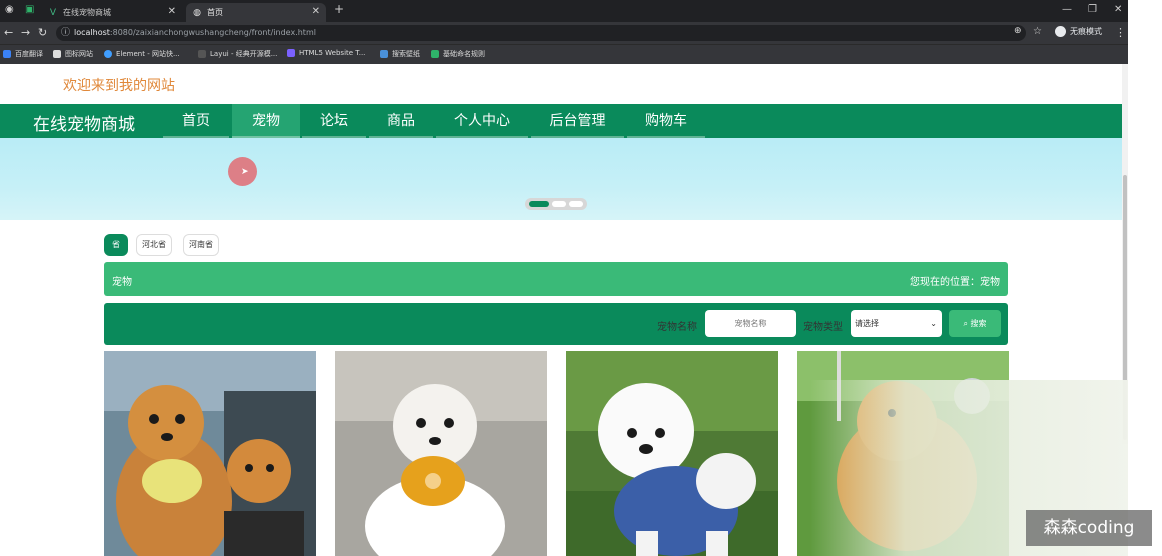 Image resolution: width=1162 pixels, height=556 pixels. What do you see at coordinates (215, 12) in the screenshot?
I see `tab-label: 首页` at bounding box center [215, 12].